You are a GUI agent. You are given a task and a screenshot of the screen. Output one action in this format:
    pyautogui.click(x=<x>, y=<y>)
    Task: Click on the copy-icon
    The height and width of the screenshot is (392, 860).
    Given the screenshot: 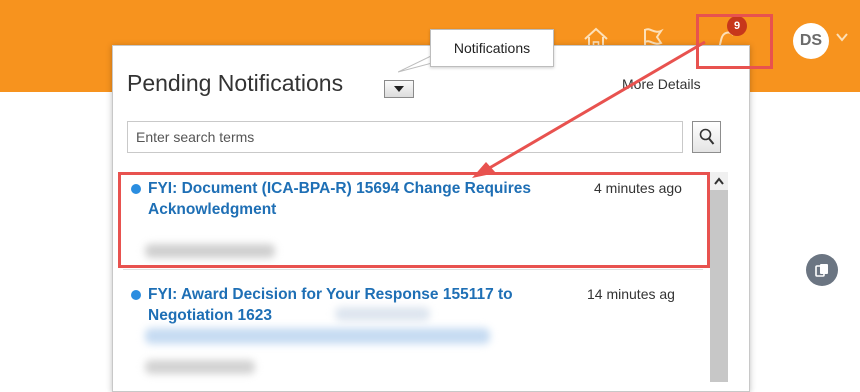 What is the action you would take?
    pyautogui.click(x=821, y=270)
    